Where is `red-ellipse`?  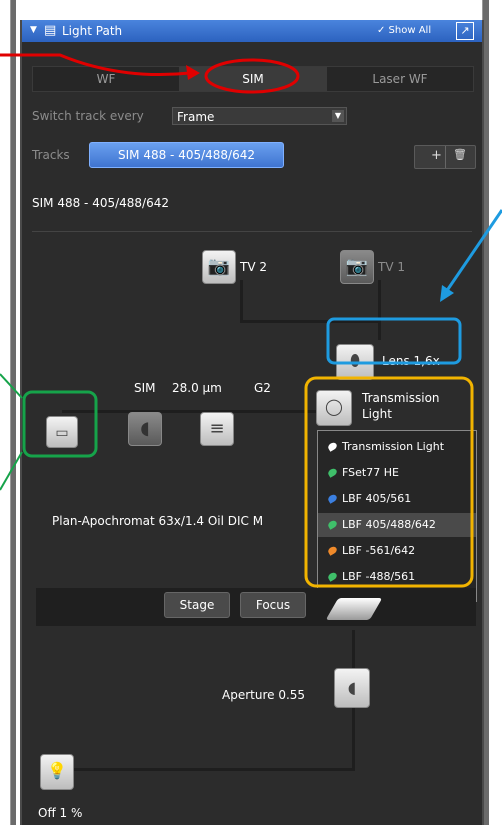 red-ellipse is located at coordinates (252, 76).